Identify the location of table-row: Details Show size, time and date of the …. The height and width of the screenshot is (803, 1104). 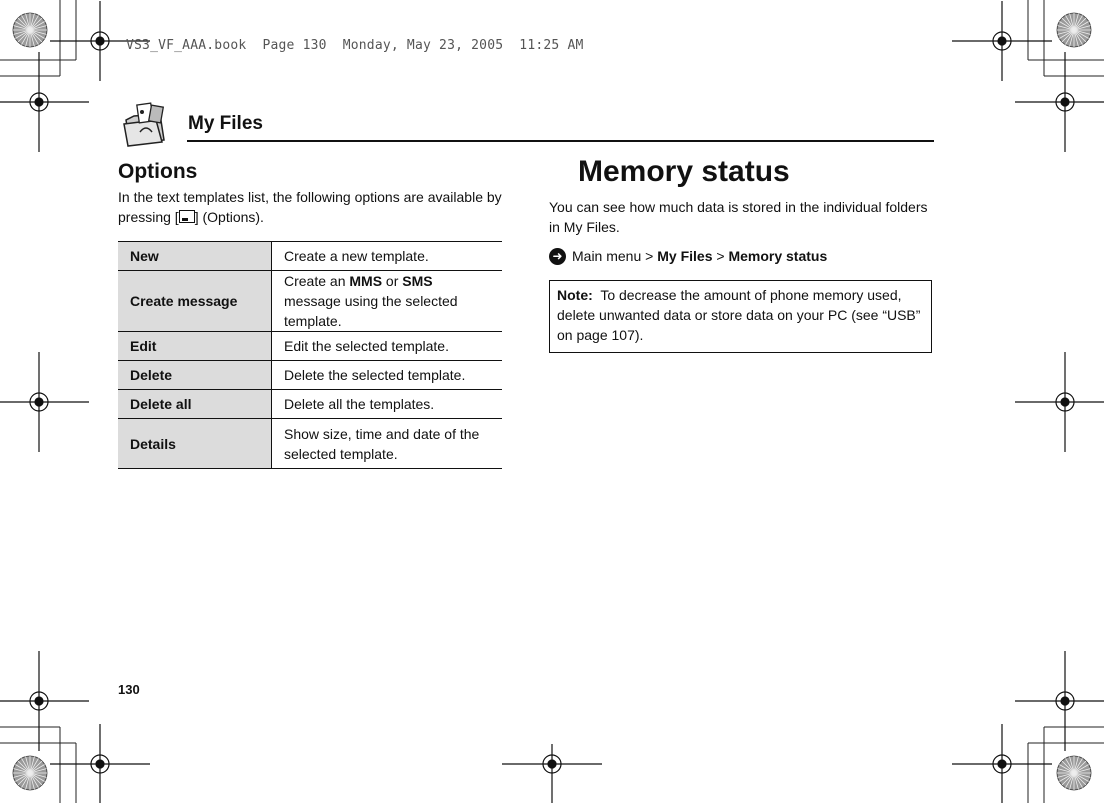
(310, 443).